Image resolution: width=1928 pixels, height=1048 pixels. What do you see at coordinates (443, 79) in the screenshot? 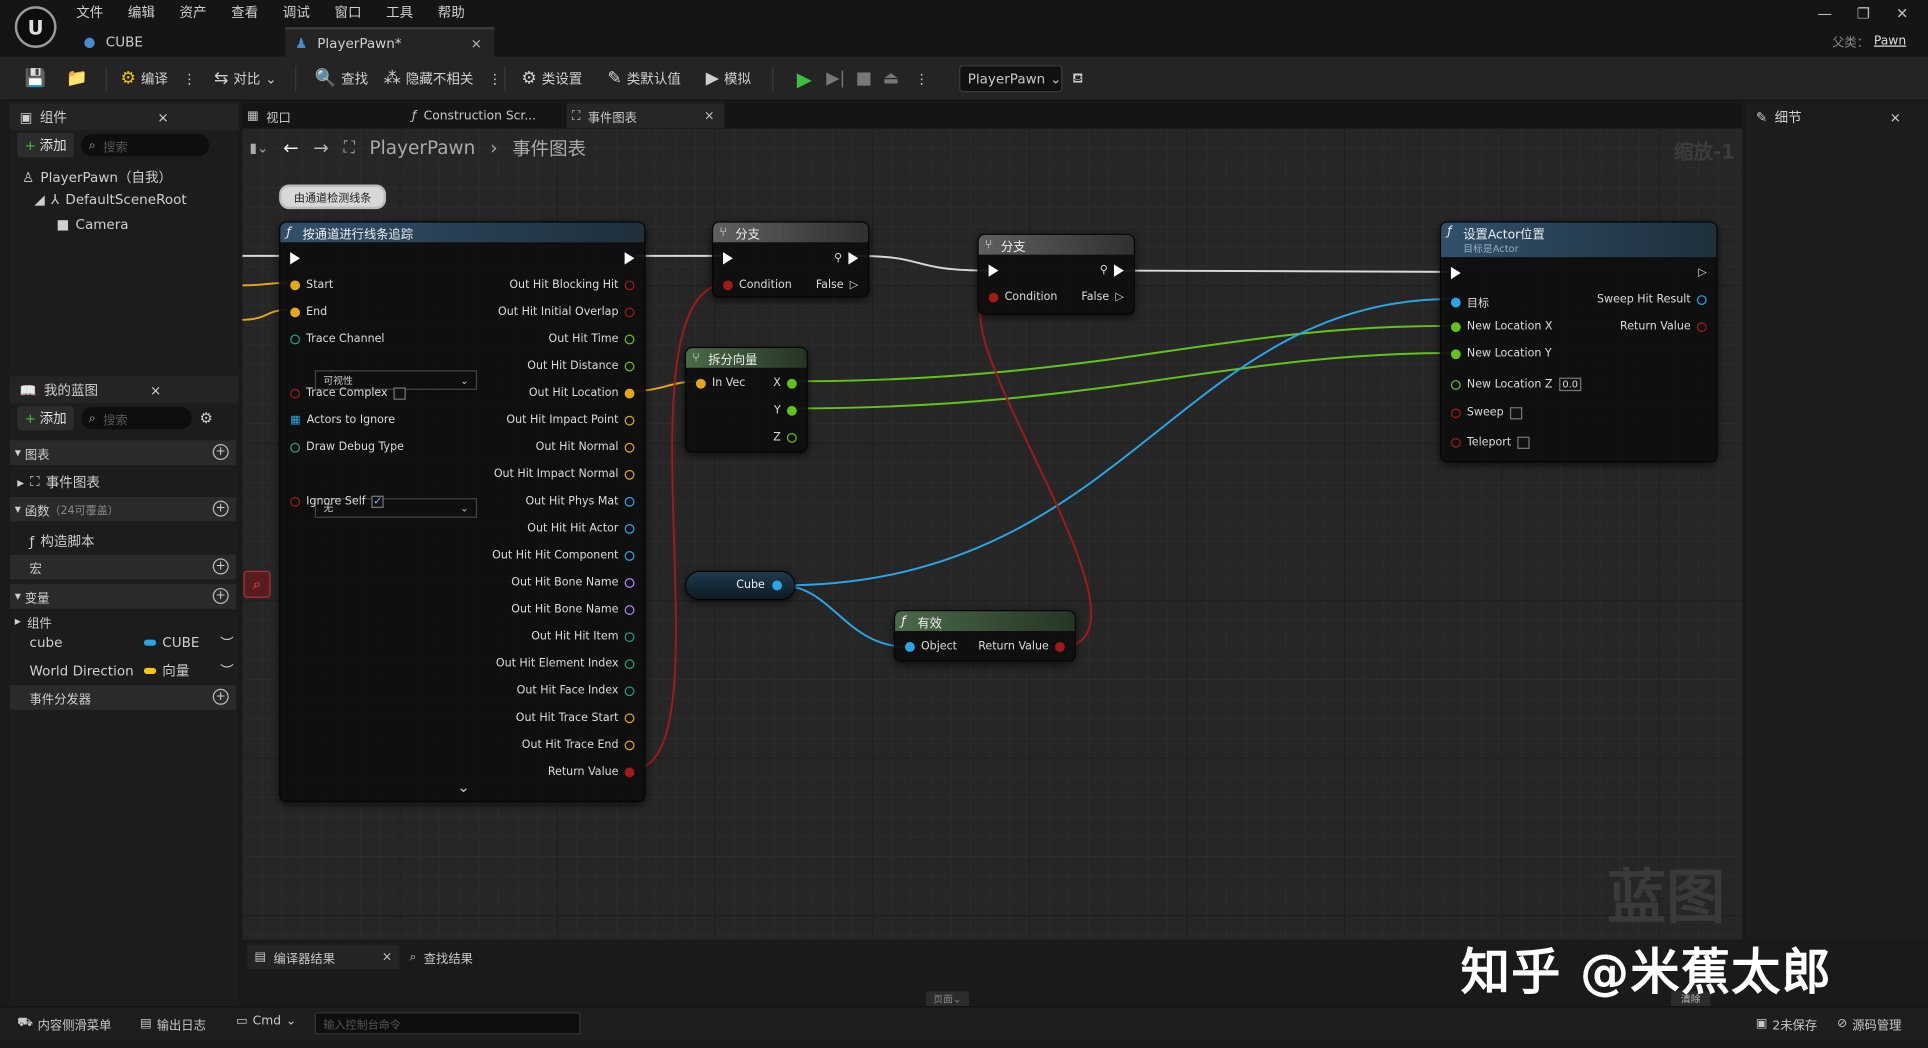
I see `hide-unrelated-button: ⁂ 隐藏不相关 ⋮` at bounding box center [443, 79].